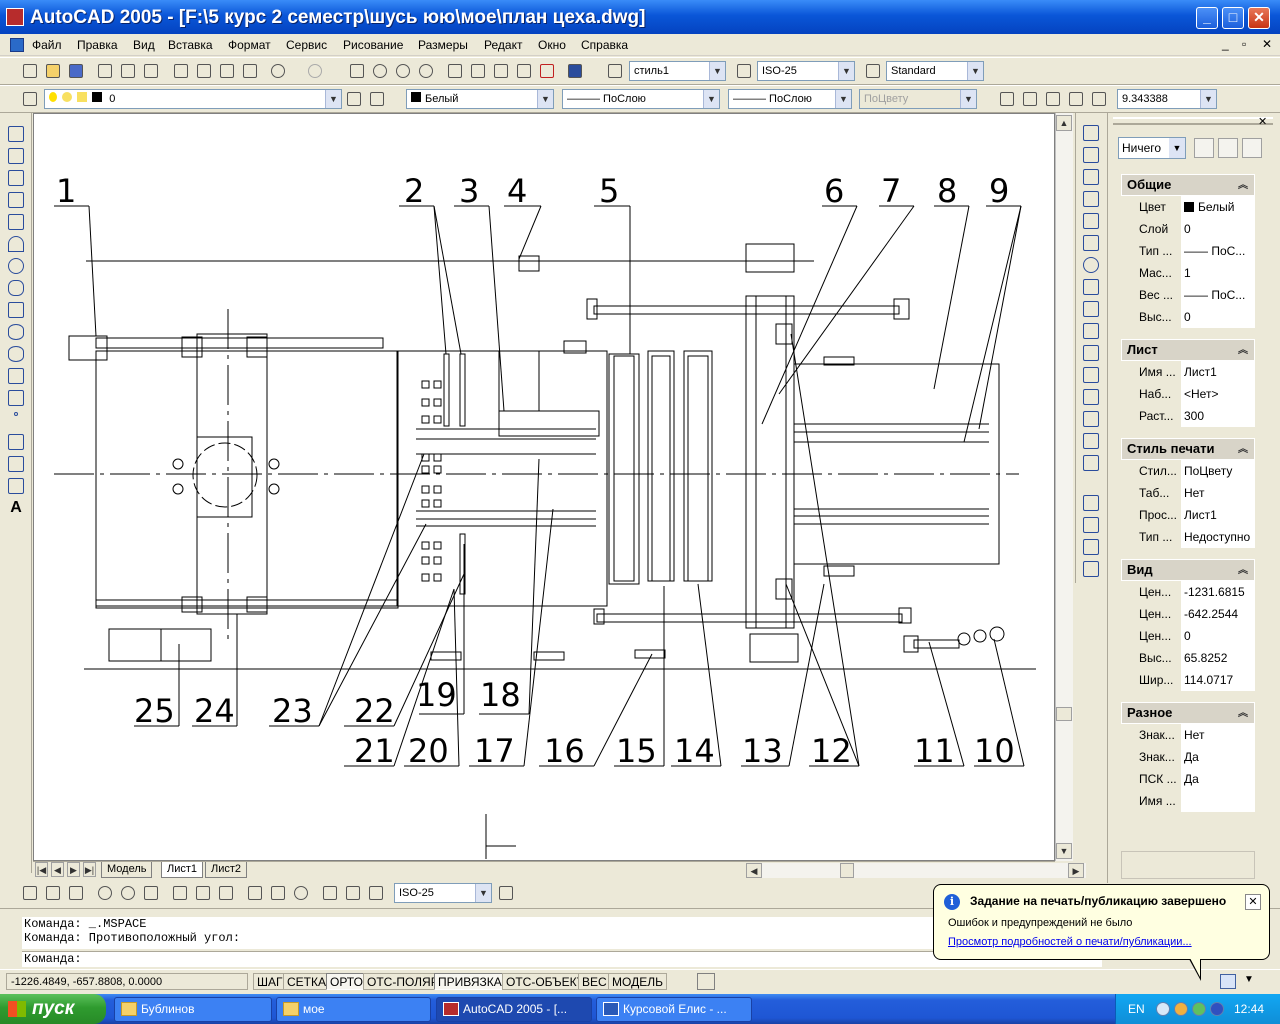  I want to click on tray-icon-volume, so click(1217, 1009).